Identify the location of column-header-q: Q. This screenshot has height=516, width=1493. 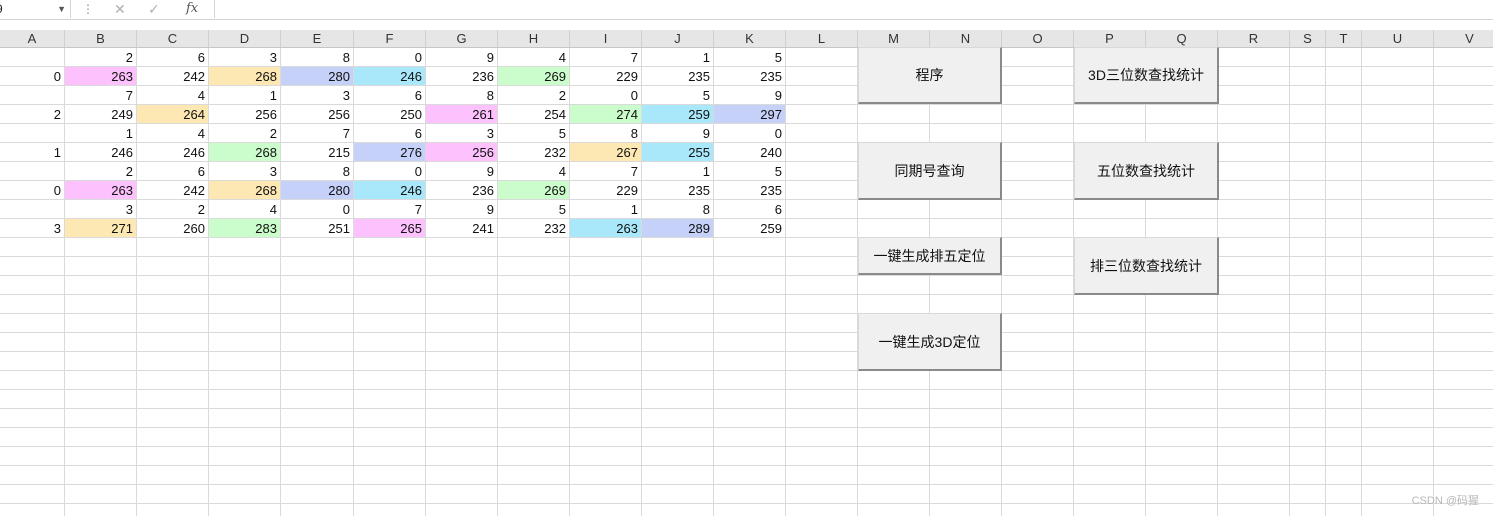
(1182, 38).